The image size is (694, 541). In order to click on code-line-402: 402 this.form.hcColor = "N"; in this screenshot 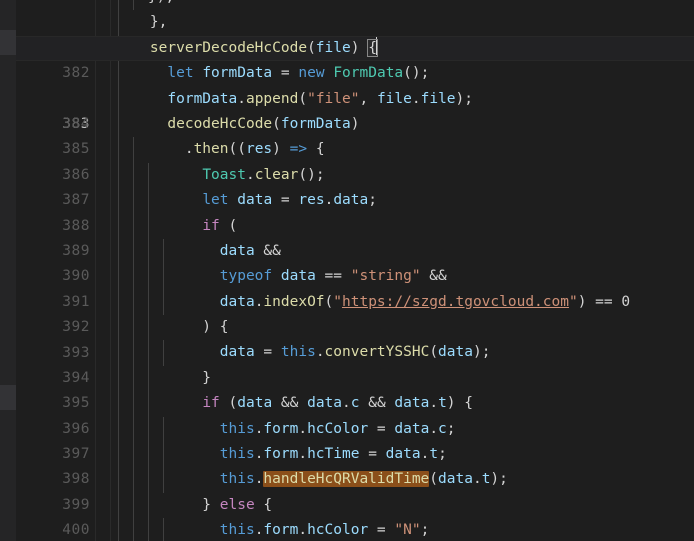, I will do `click(347, 529)`.